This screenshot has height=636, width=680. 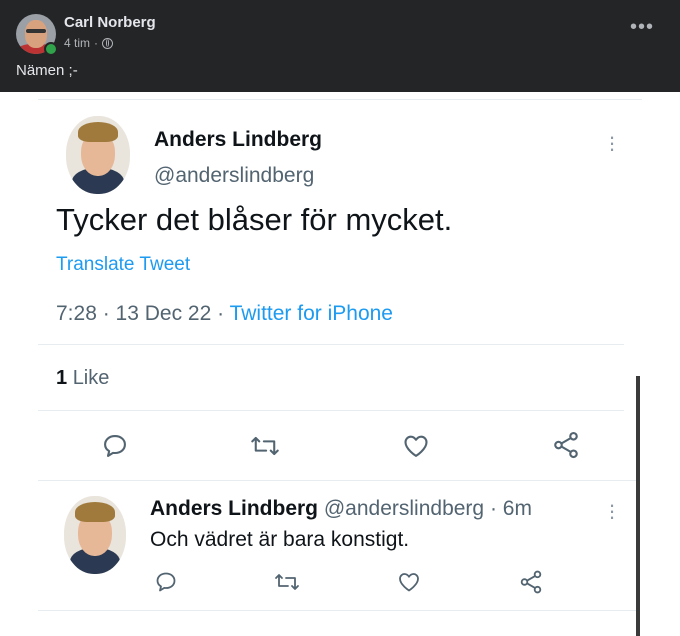 I want to click on post-time: 4 tim, so click(x=77, y=43).